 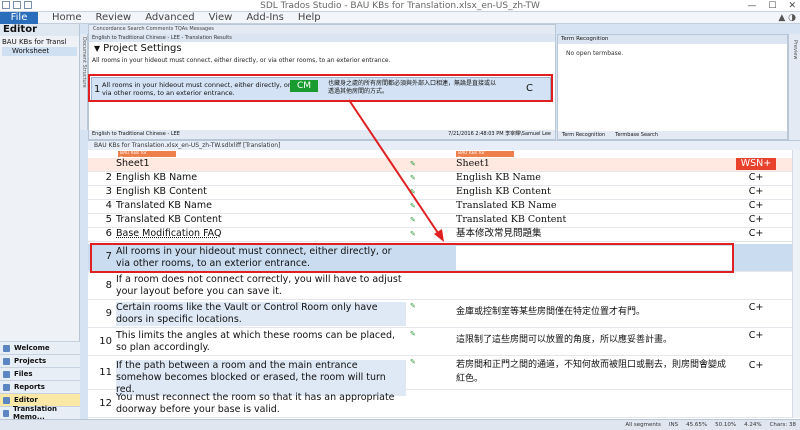 What do you see at coordinates (673, 425) in the screenshot?
I see `insert-mode: INS` at bounding box center [673, 425].